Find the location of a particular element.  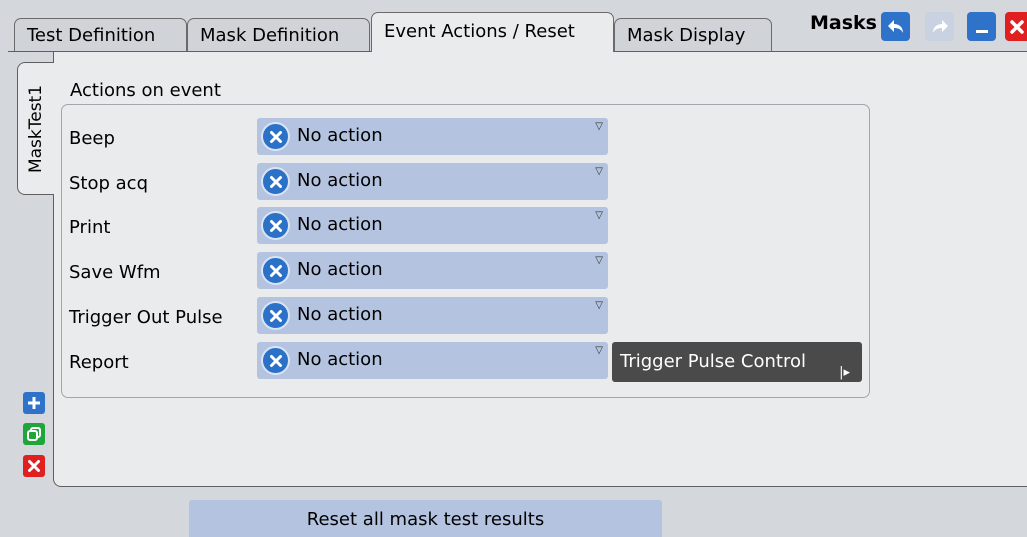

delete-icon is located at coordinates (34, 466).